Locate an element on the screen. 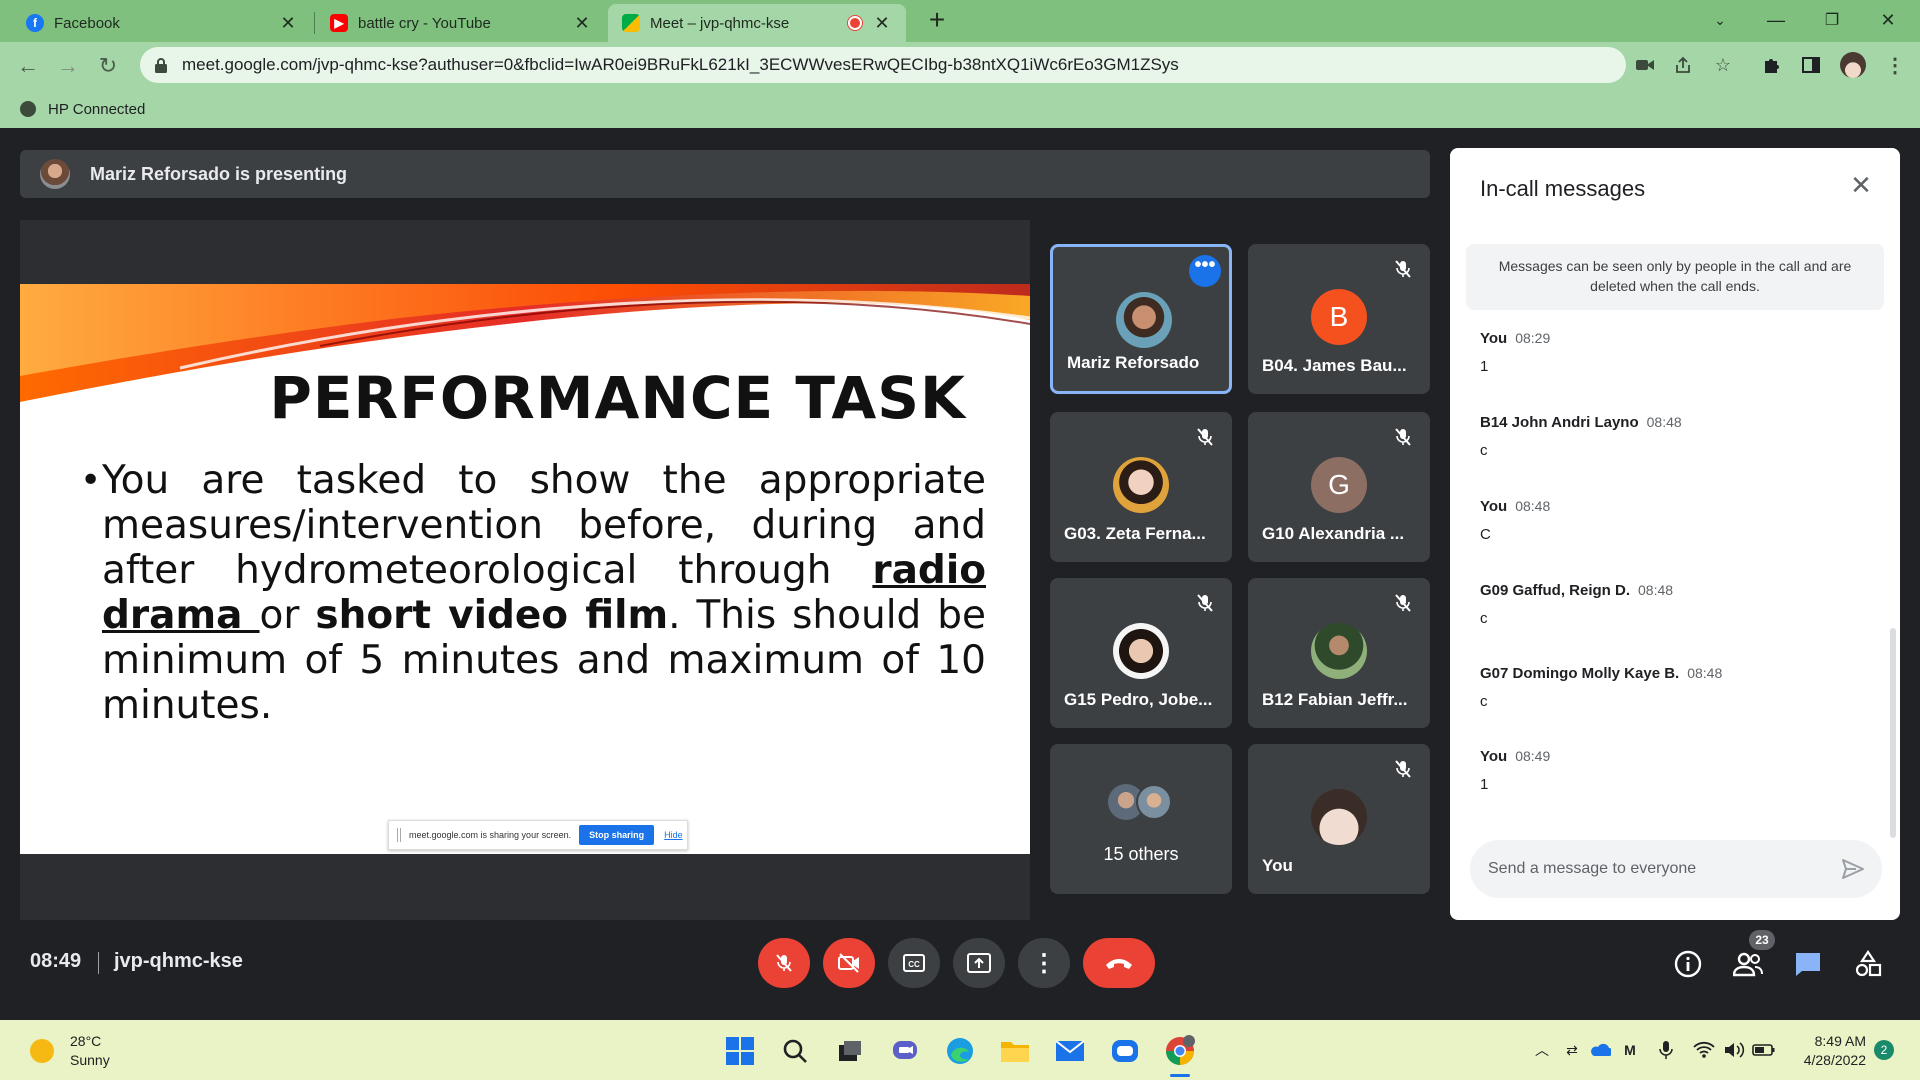 This screenshot has width=1920, height=1080. task-view-button is located at coordinates (850, 1051).